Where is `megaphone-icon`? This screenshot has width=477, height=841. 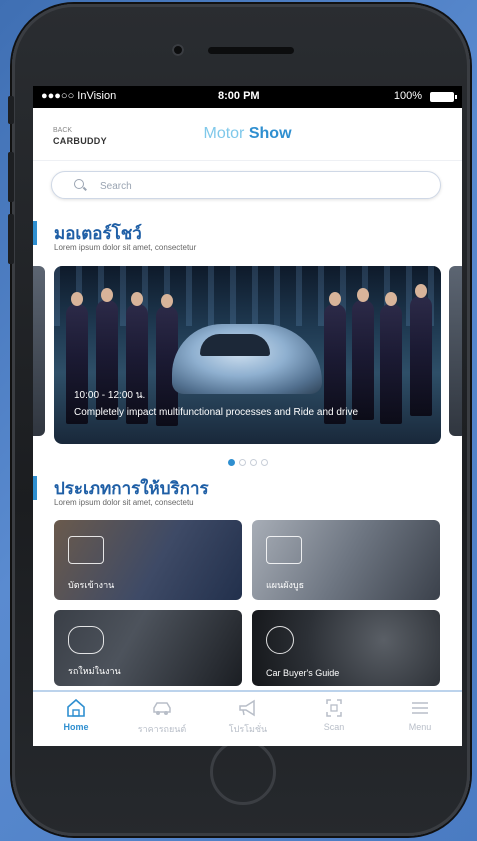
megaphone-icon is located at coordinates (247, 708).